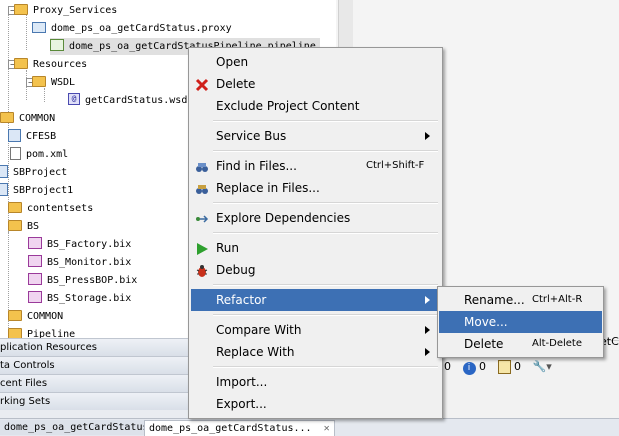 This screenshot has width=619, height=436. Describe the element at coordinates (202, 188) in the screenshot. I see `binoculars-replace-icon` at that location.